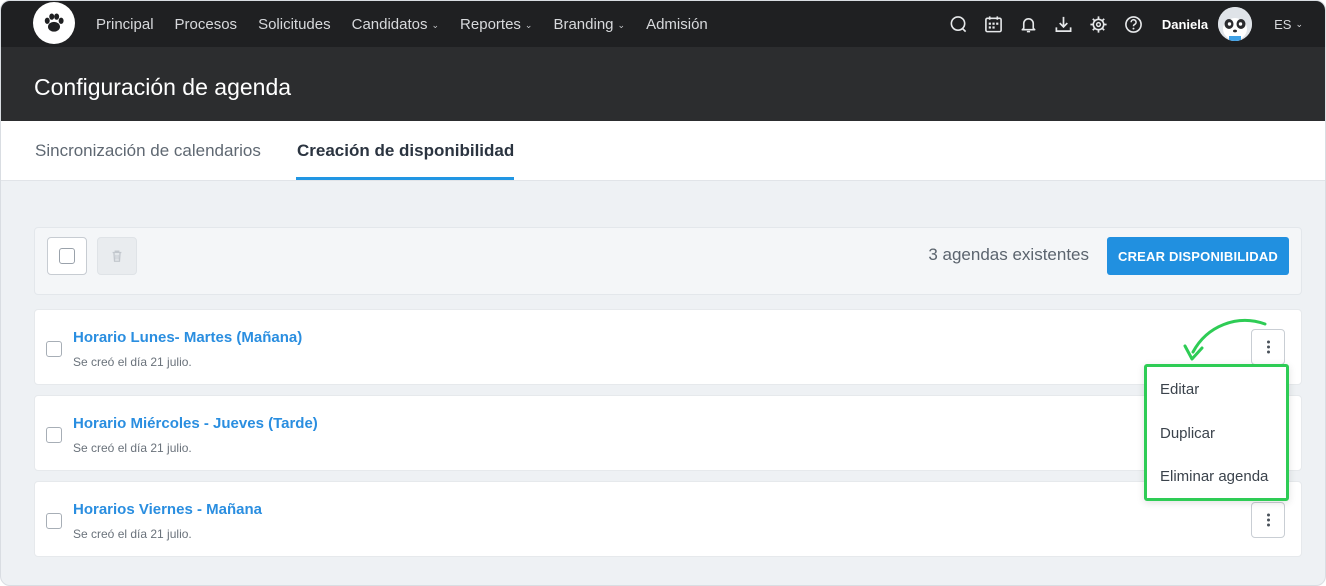 The width and height of the screenshot is (1326, 586). Describe the element at coordinates (1118, 24) in the screenshot. I see `nav-actions: Daniela ES ⌄` at that location.